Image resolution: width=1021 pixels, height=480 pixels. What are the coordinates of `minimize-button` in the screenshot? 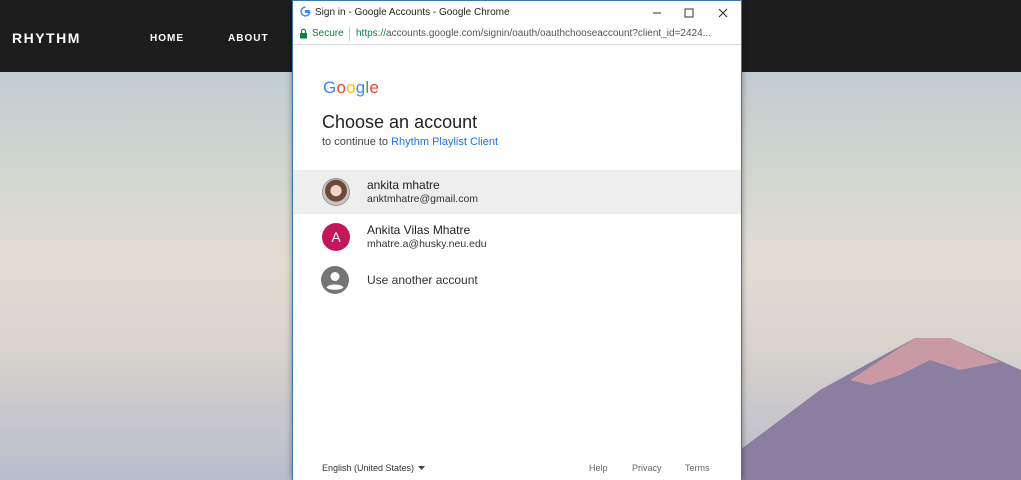 It's located at (657, 13).